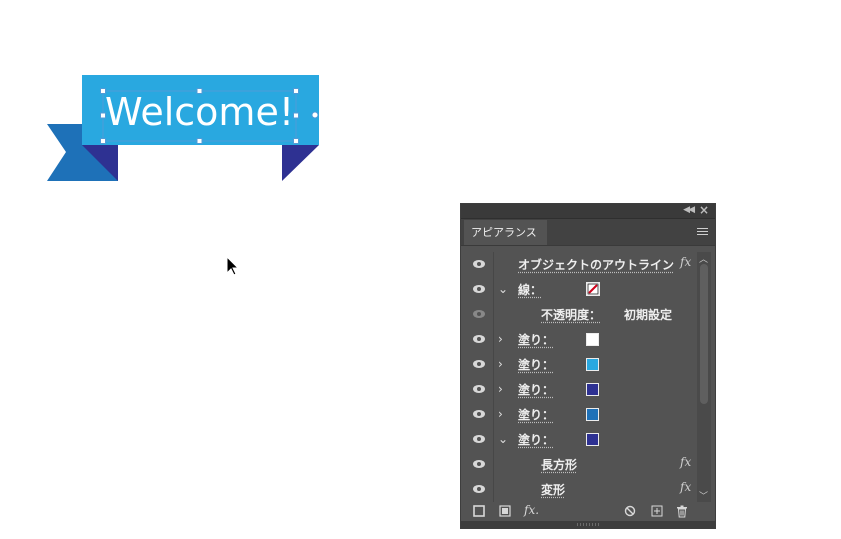 Image resolution: width=841 pixels, height=539 pixels. Describe the element at coordinates (704, 210) in the screenshot. I see `close-icon: ×` at that location.